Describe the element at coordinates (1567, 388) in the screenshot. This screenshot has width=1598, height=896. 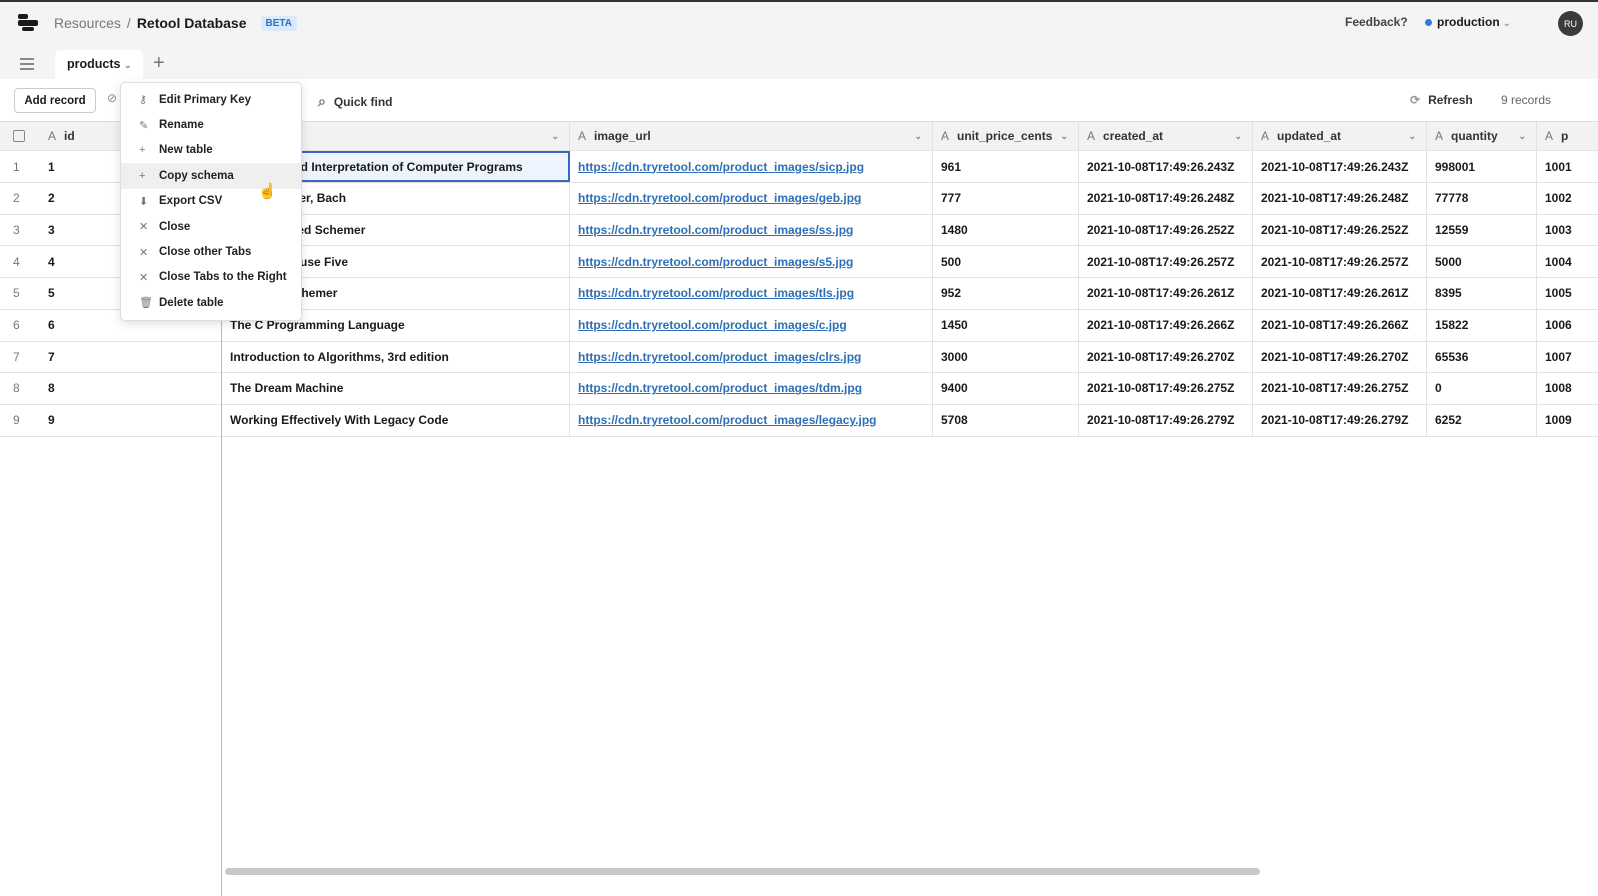
I see `table-cell: 1008` at that location.